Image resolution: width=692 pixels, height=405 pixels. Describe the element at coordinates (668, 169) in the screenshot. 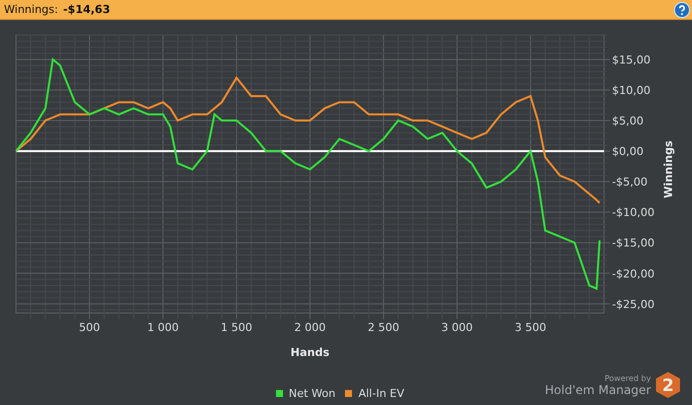

I see `y-axis-title: Winnings` at that location.